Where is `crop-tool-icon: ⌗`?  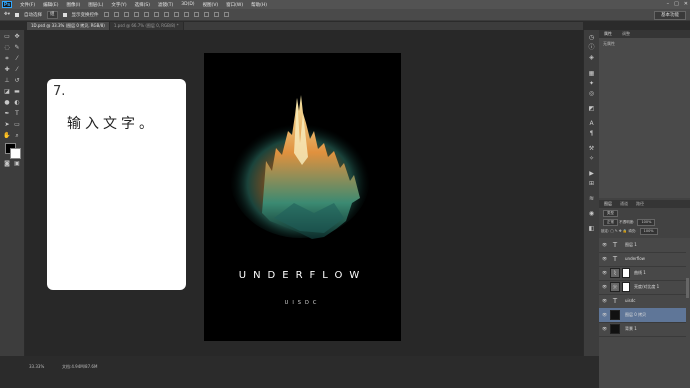
crop-tool-icon: ⌗ is located at coordinates (7, 59).